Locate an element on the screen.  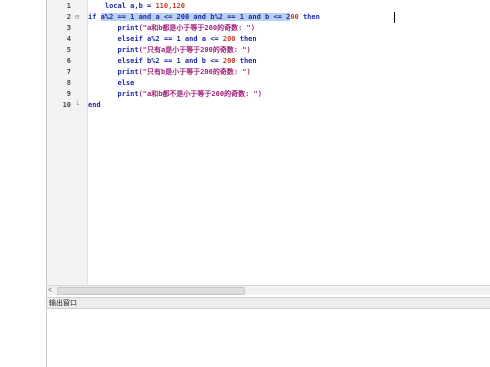
code-token: elseif b%2 == 1 and b <= is located at coordinates (155, 61).